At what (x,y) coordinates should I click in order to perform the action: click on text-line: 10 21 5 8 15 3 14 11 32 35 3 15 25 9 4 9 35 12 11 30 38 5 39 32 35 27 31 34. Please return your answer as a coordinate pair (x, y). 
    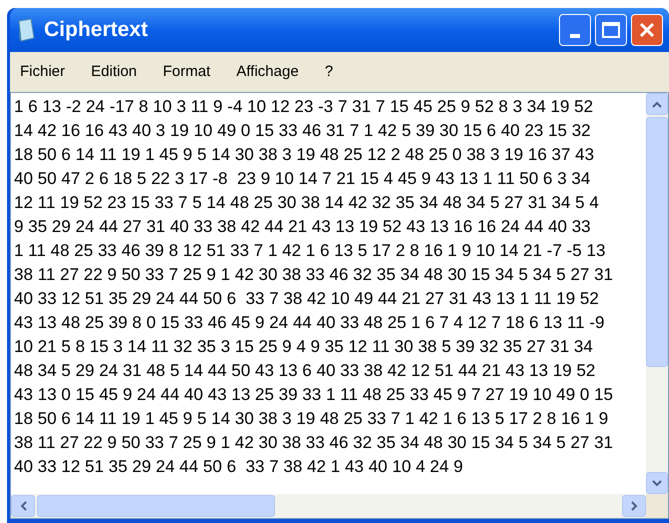
    Looking at the image, I should click on (303, 347).